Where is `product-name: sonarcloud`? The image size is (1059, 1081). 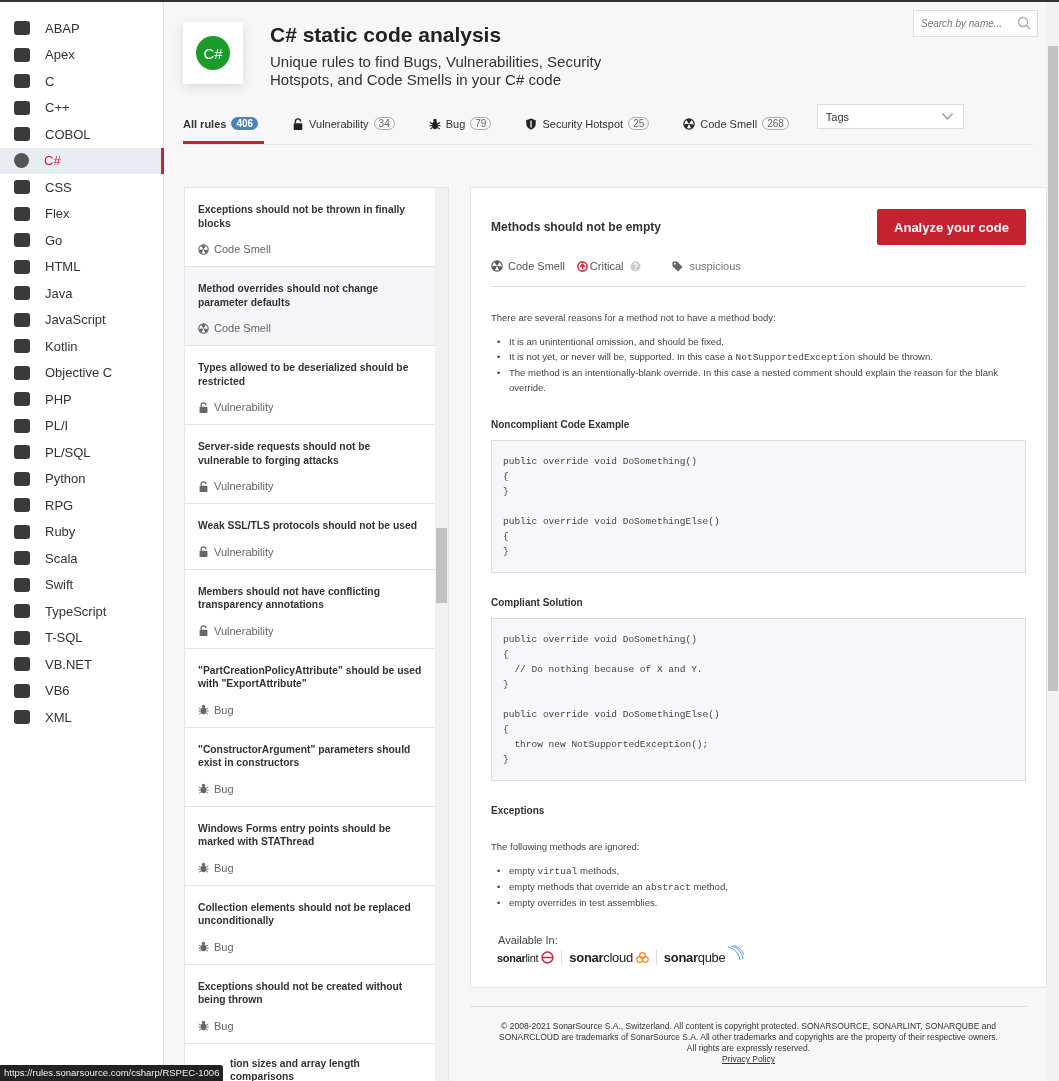 product-name: sonarcloud is located at coordinates (601, 957).